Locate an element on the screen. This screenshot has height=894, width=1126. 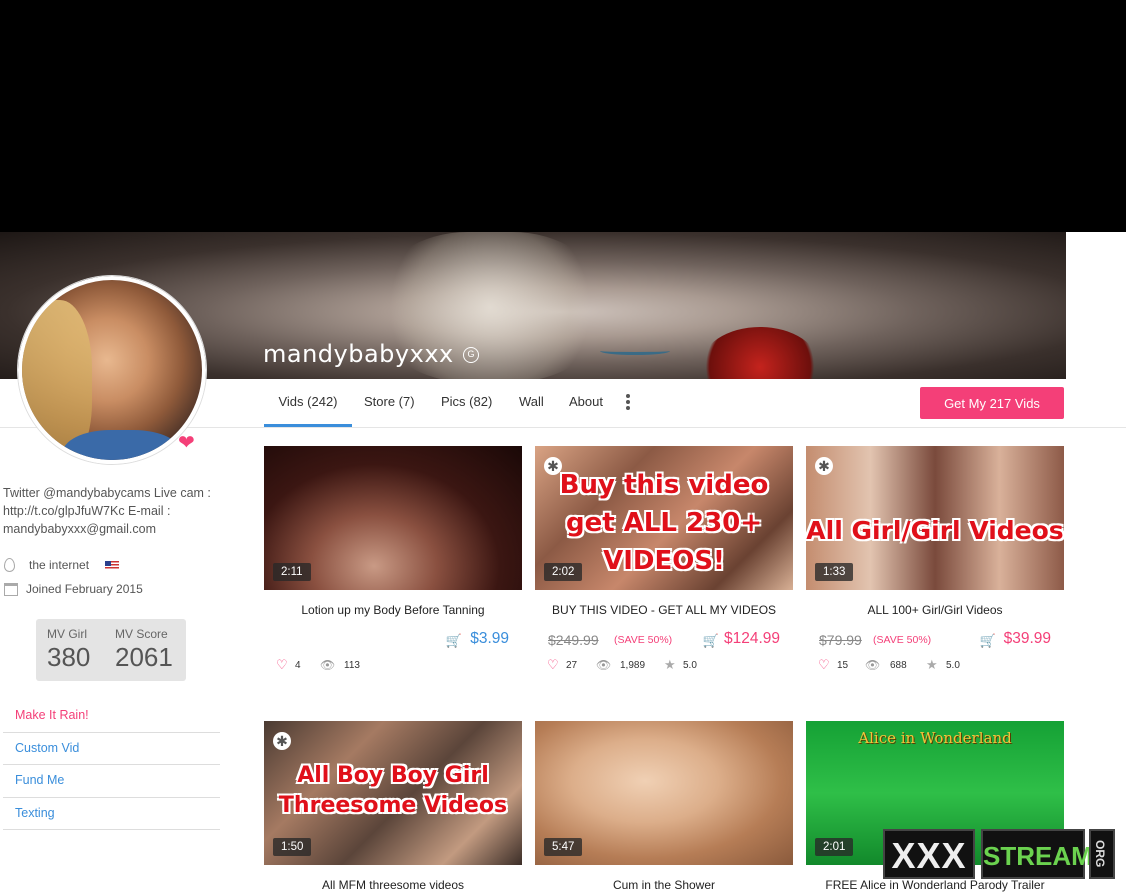
mv-girl-label: MV Girl is located at coordinates (67, 634).